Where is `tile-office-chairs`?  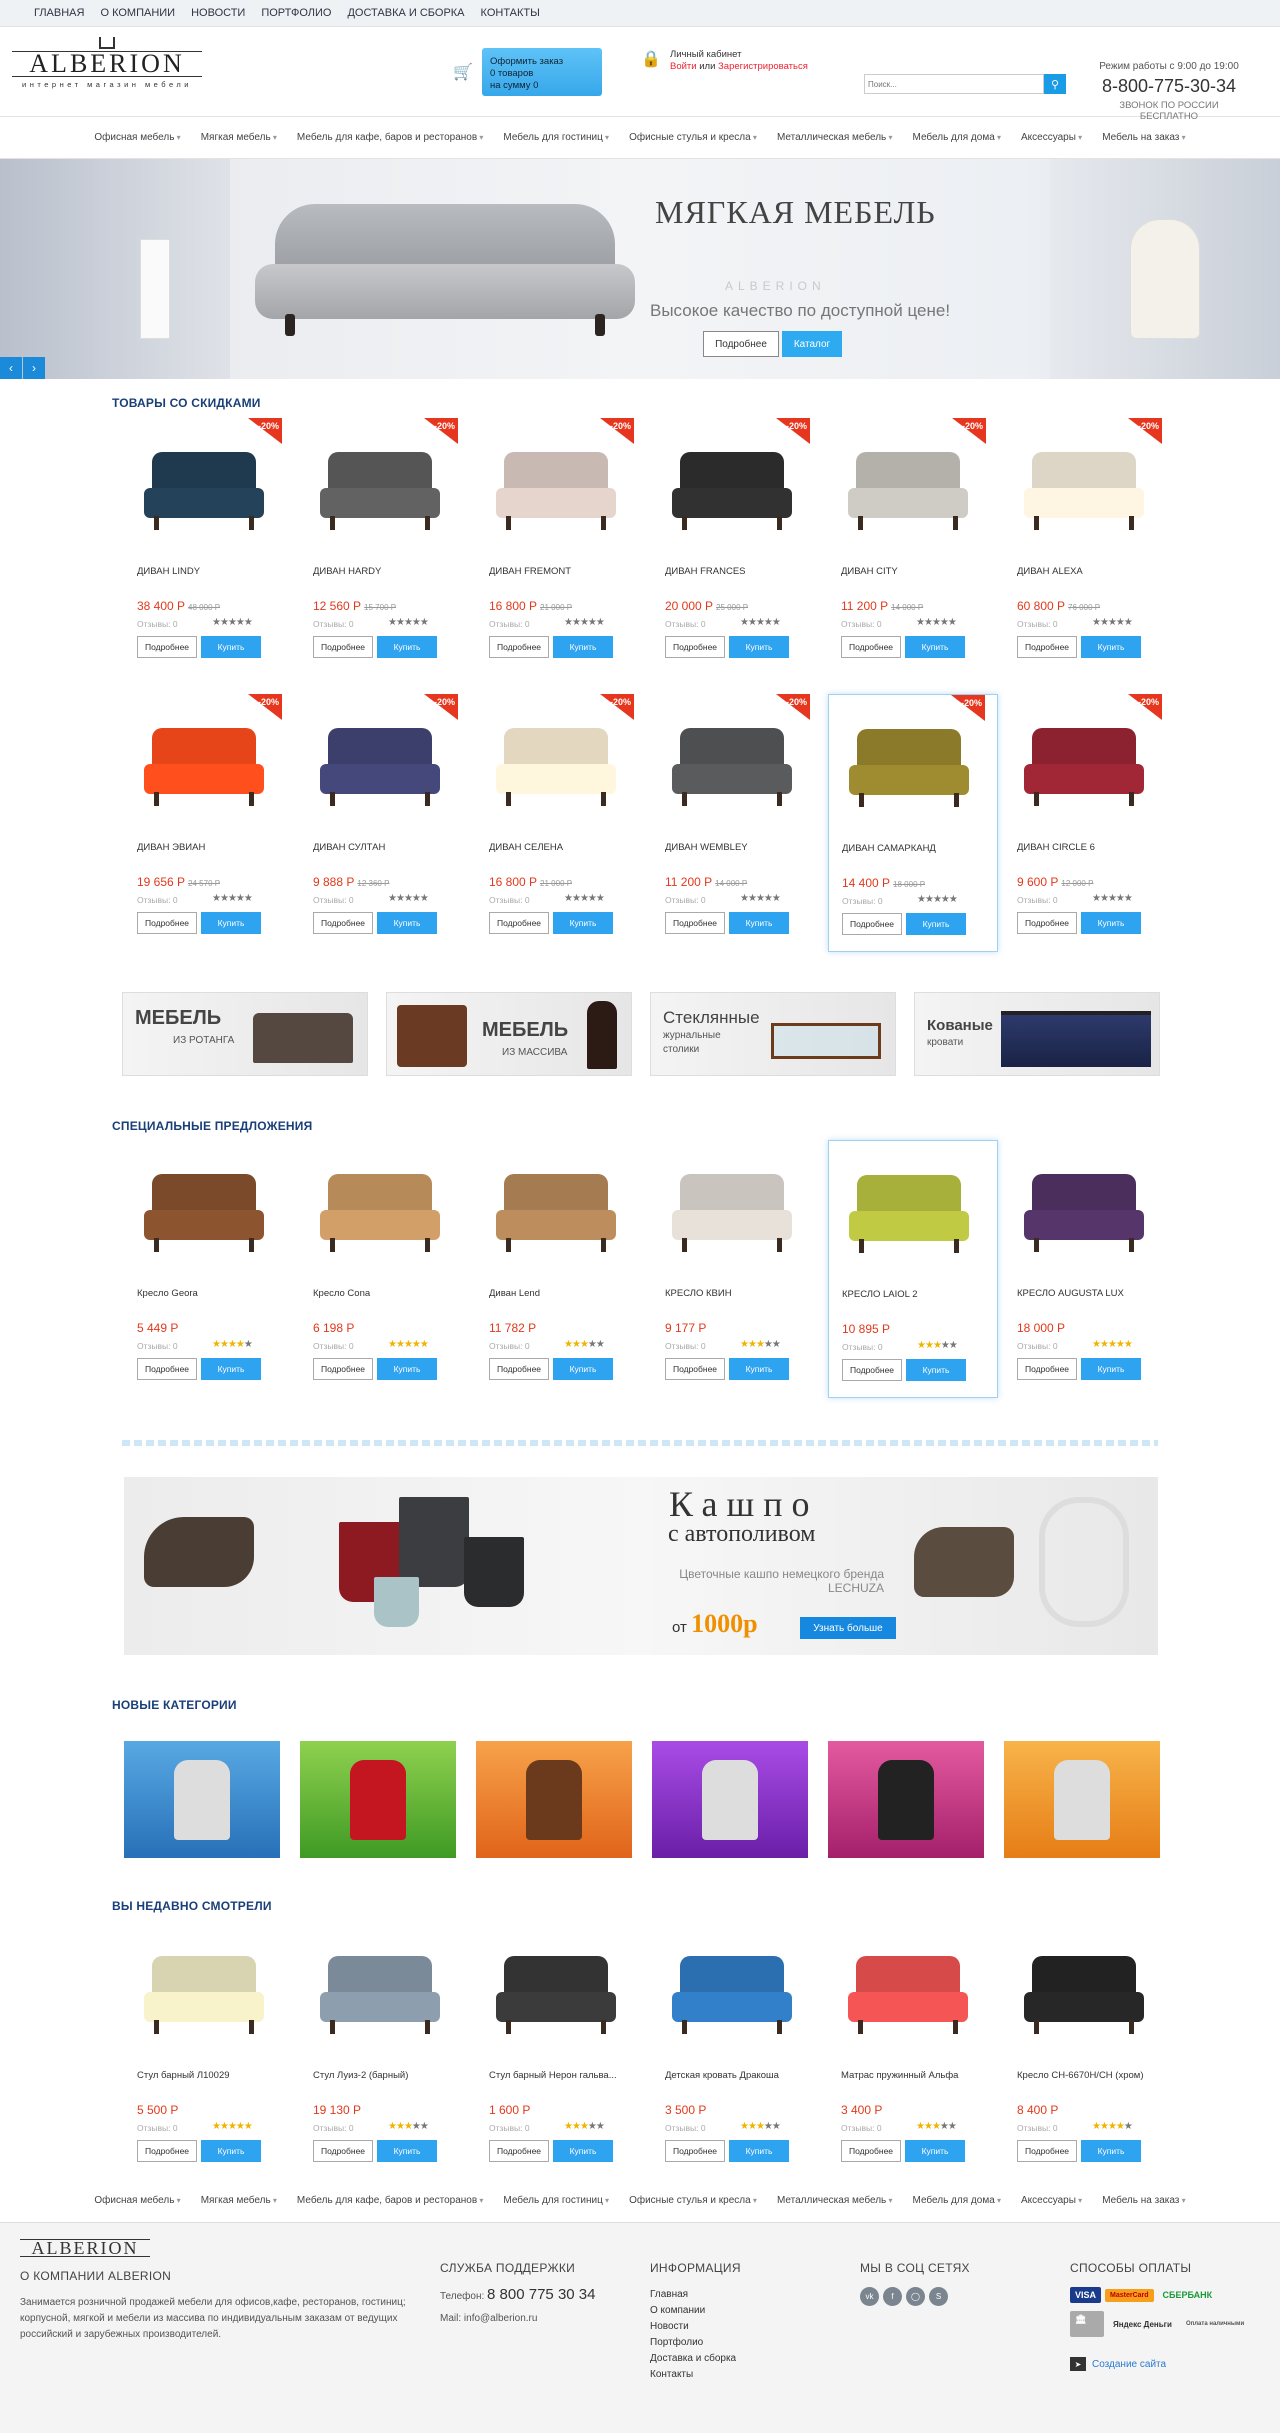 tile-office-chairs is located at coordinates (202, 1799).